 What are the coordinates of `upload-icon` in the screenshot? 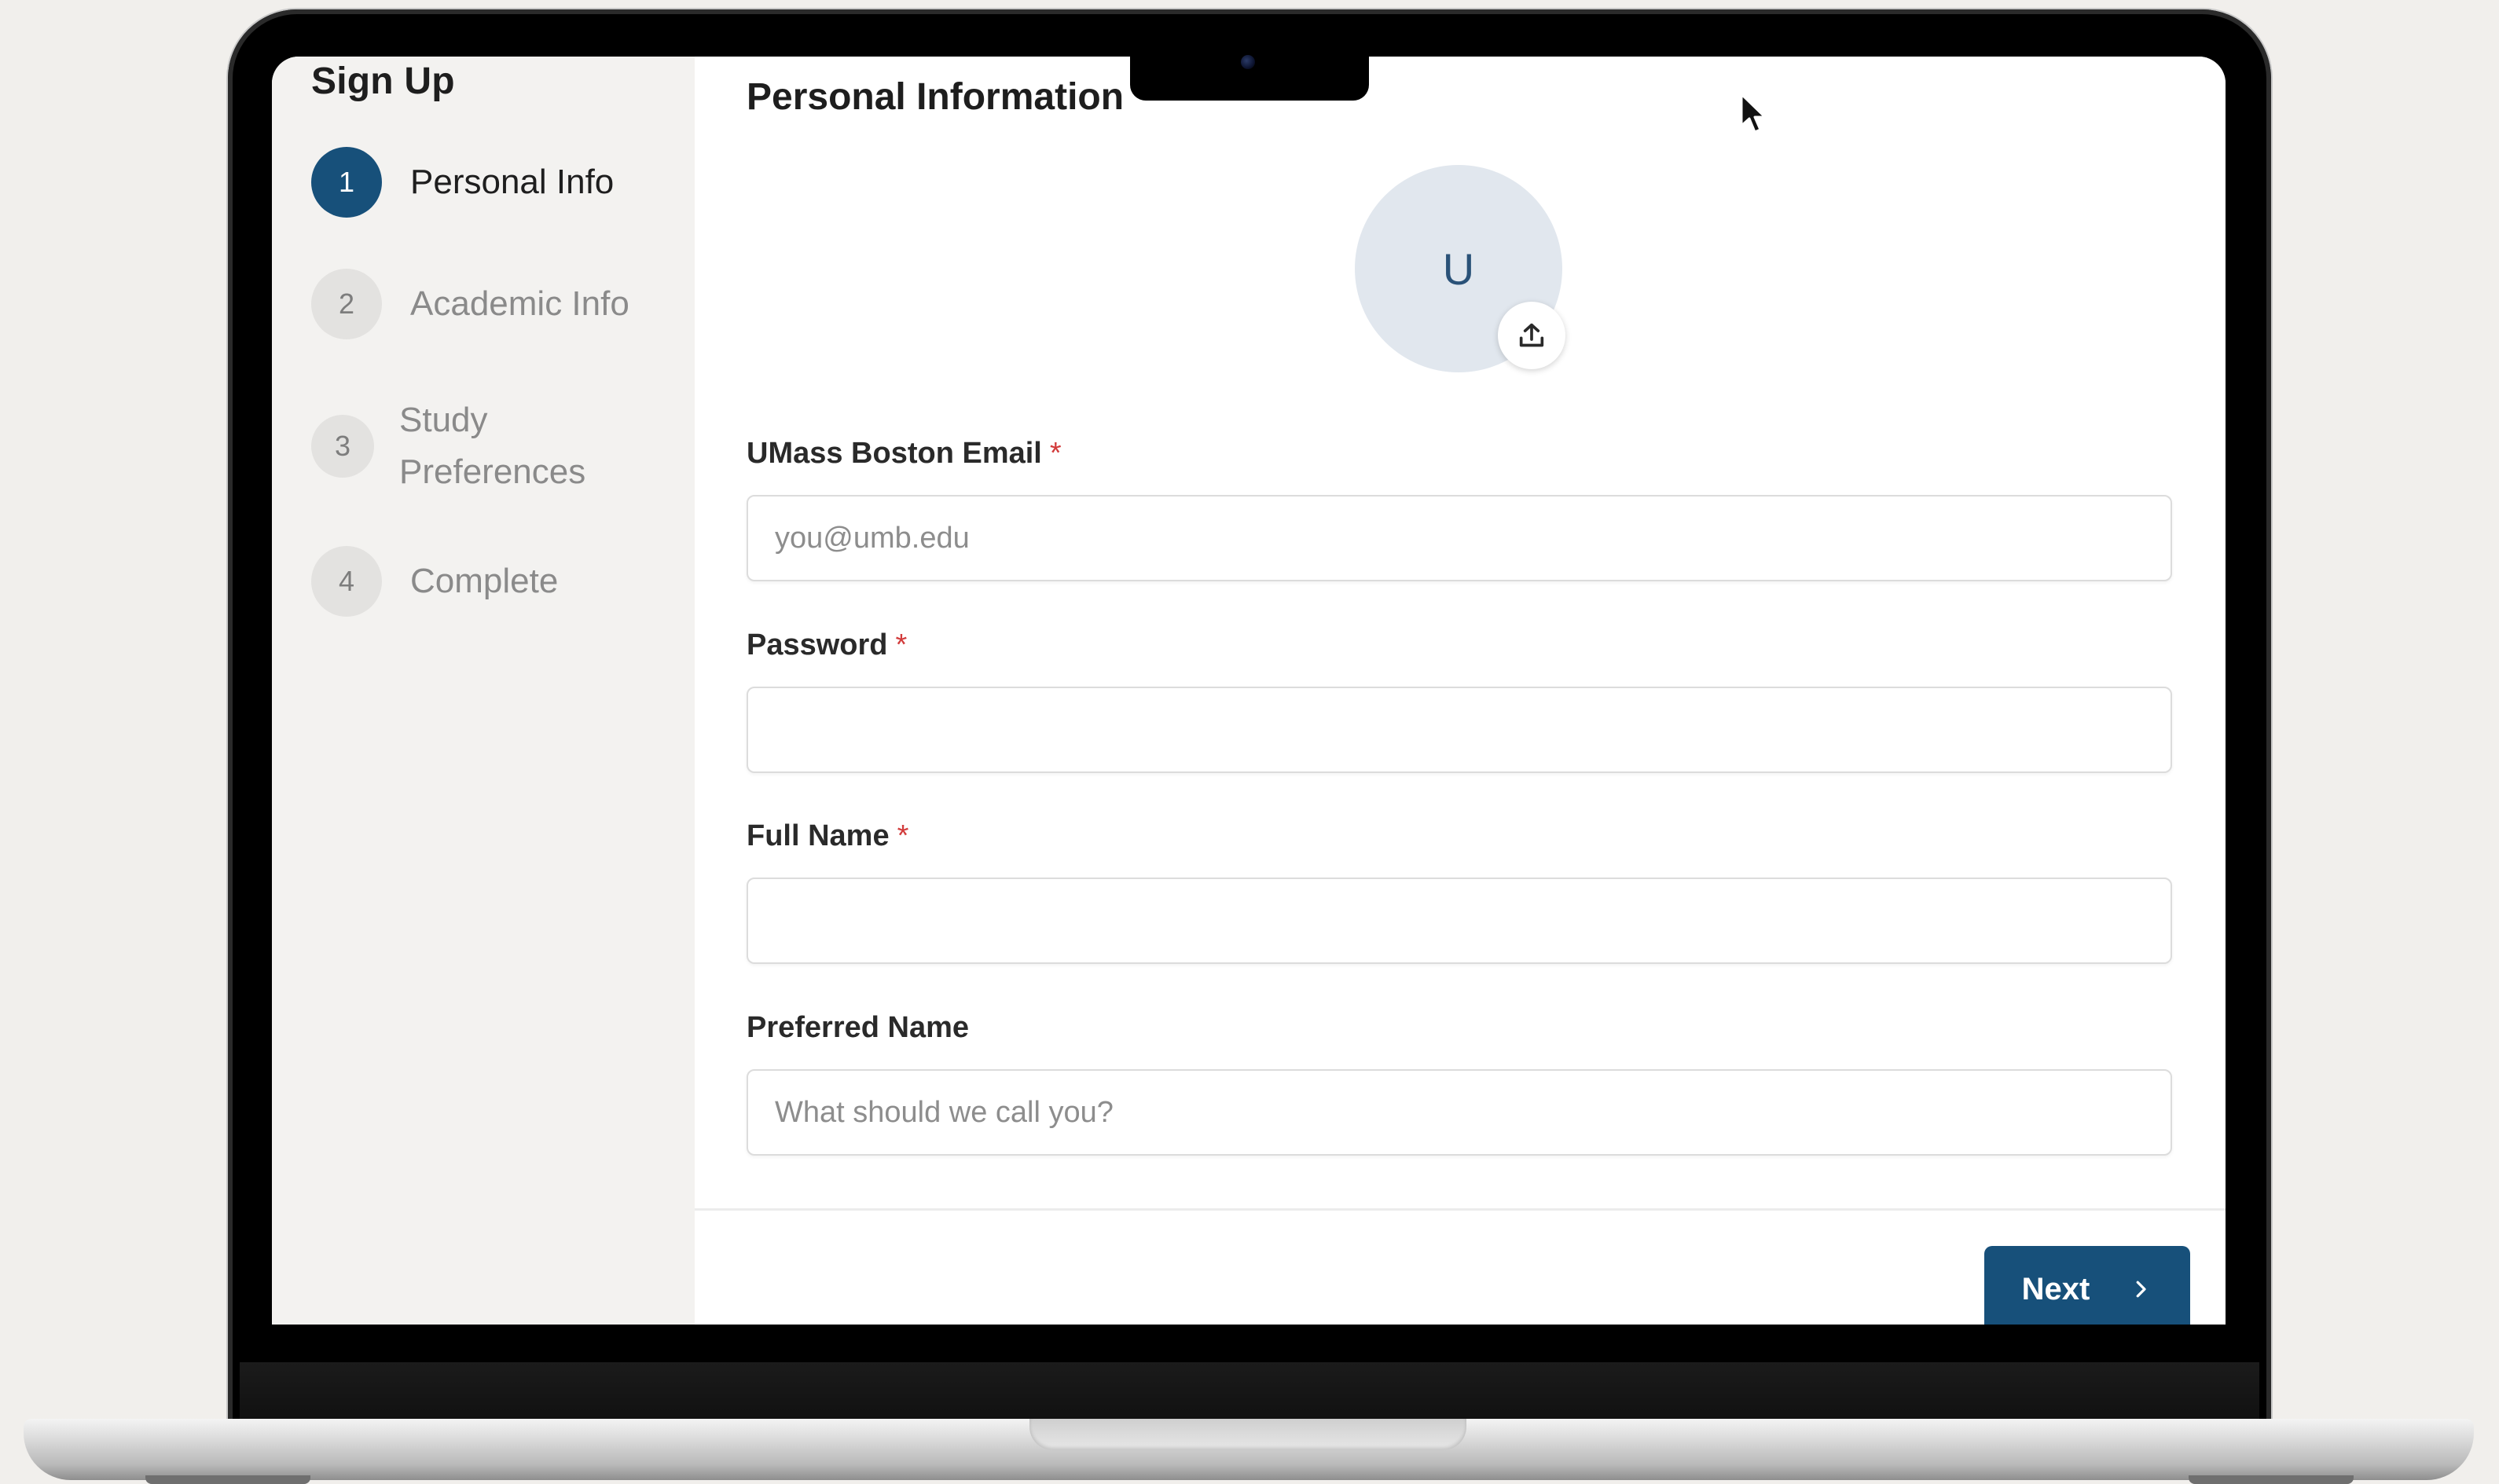 It's located at (1531, 335).